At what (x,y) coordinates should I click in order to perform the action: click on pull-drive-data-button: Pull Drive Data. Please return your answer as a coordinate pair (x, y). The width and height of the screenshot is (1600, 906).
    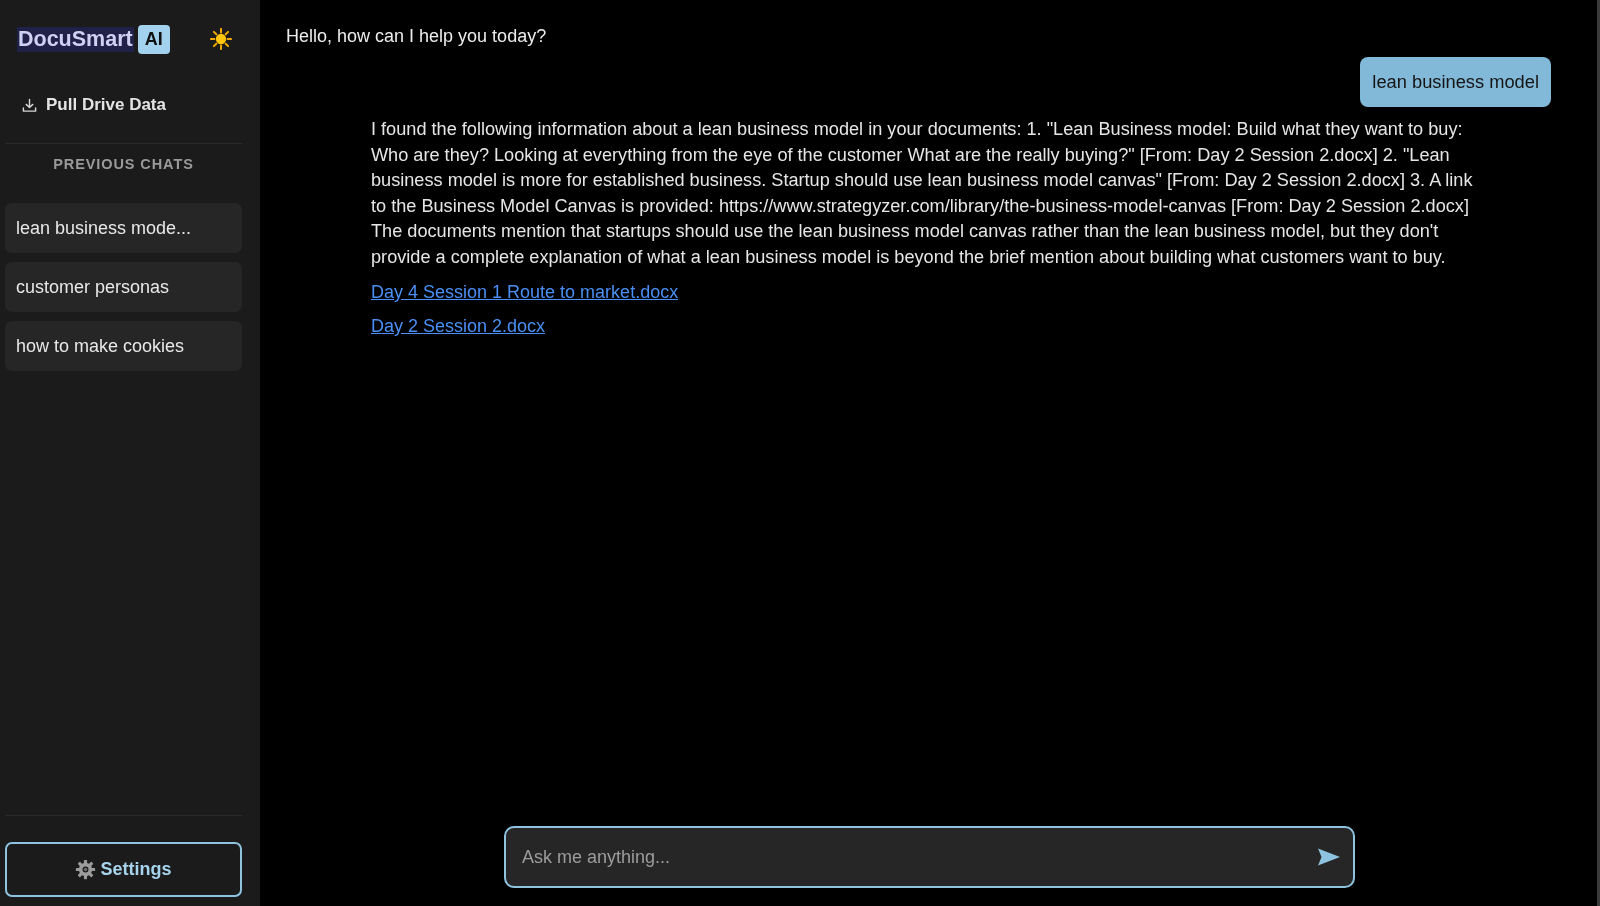
    Looking at the image, I should click on (91, 105).